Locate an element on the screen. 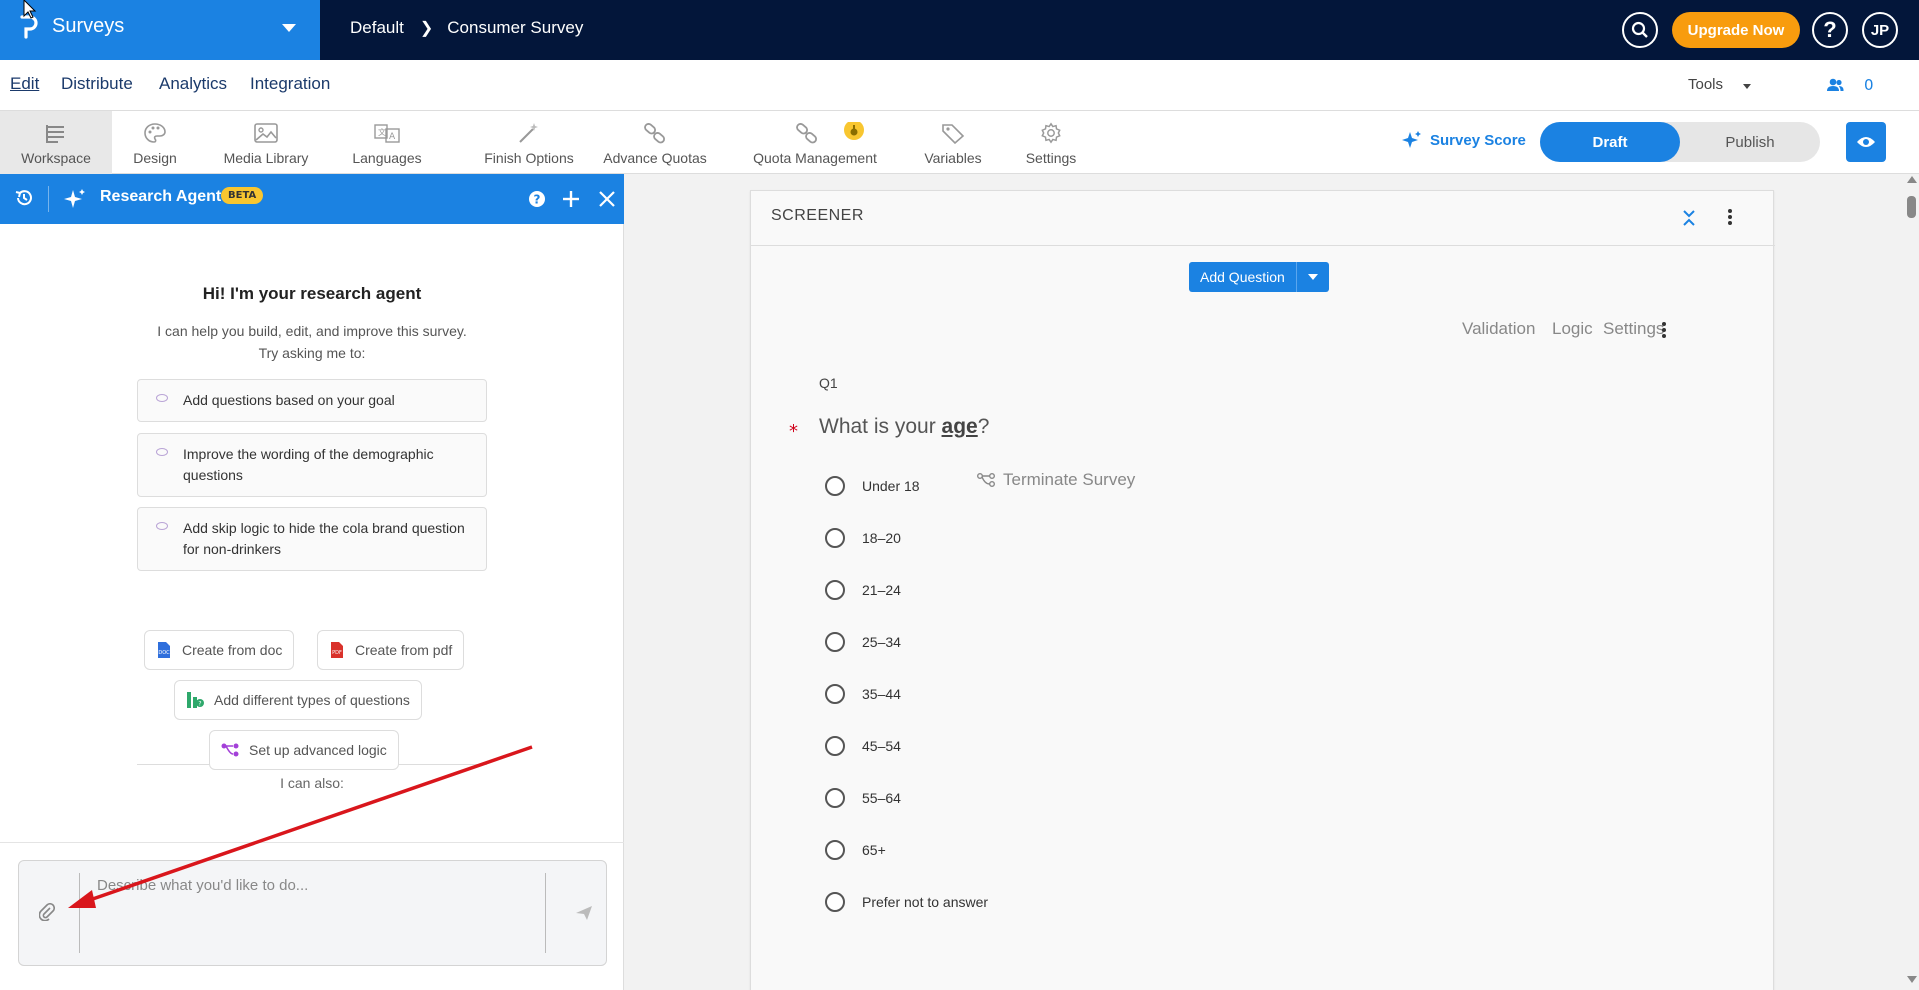 This screenshot has width=1919, height=990. answer-option: 21–24 is located at coordinates (863, 590).